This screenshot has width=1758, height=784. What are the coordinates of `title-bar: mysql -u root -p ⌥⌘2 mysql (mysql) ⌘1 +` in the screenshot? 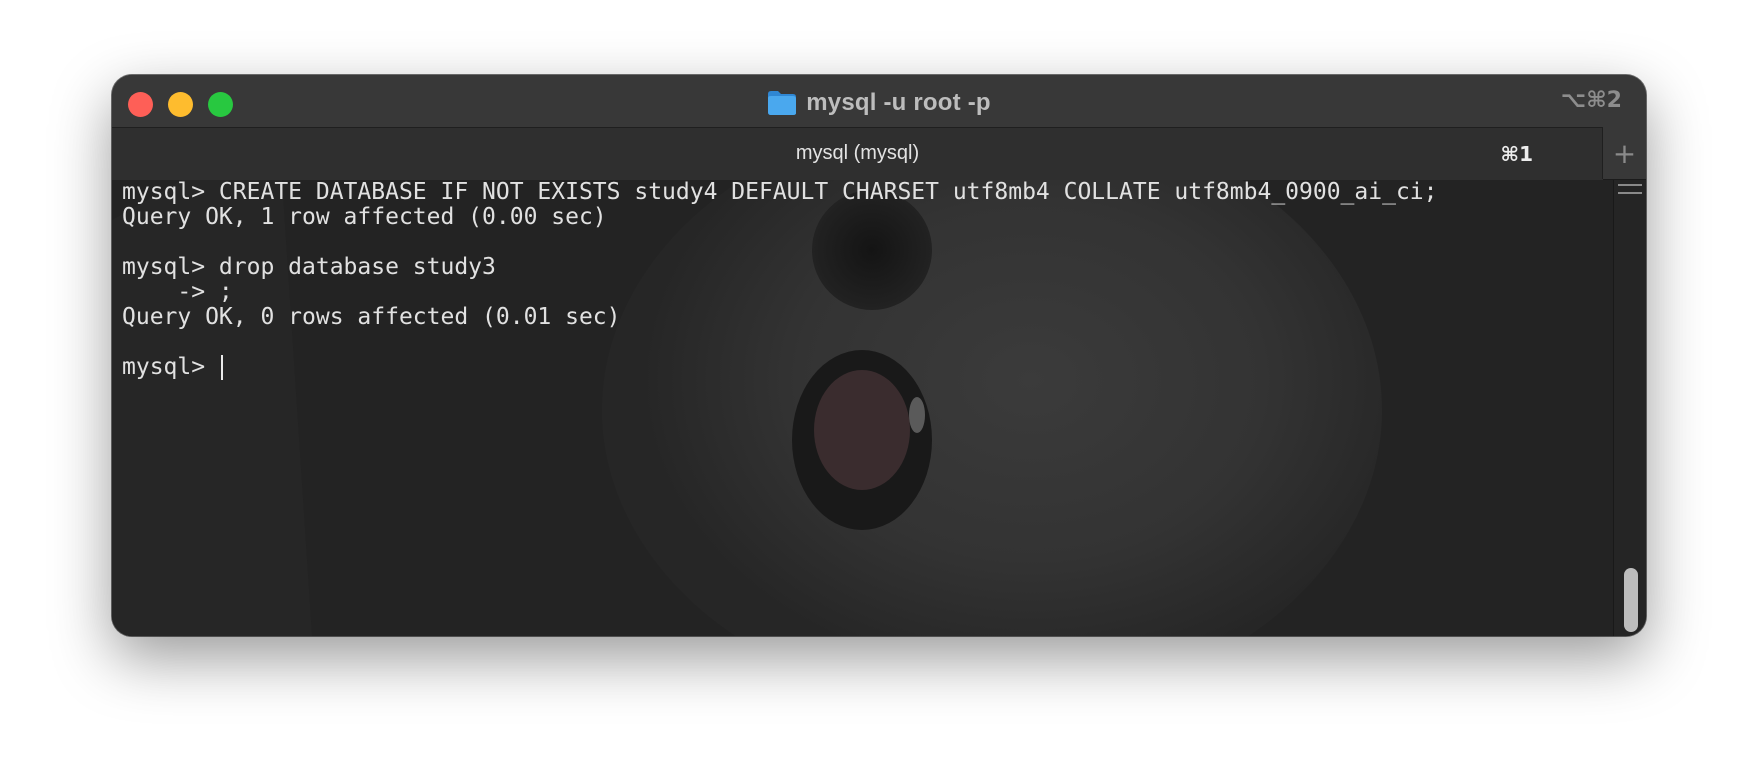 It's located at (879, 127).